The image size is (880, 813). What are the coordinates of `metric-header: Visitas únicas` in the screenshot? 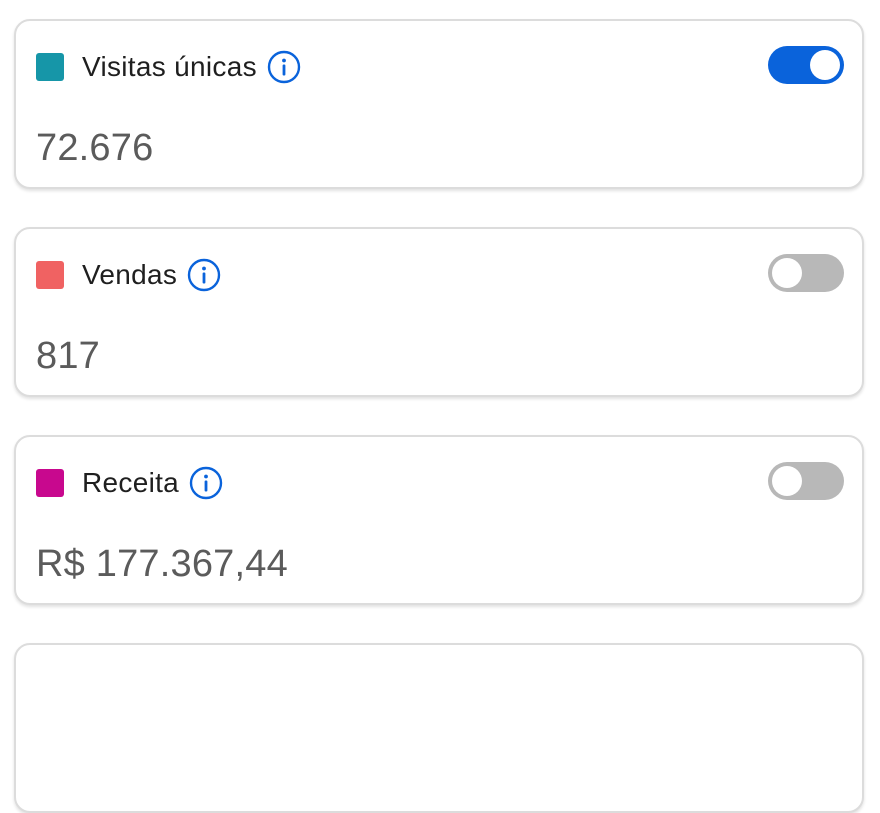 It's located at (191, 67).